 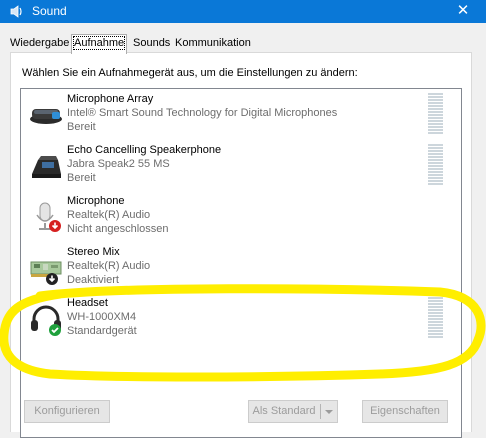 I want to click on tab-sounds: Sounds, so click(x=151, y=44).